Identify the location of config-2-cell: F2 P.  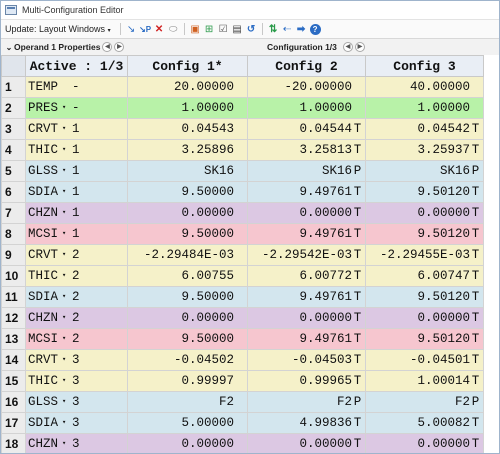
(306, 402).